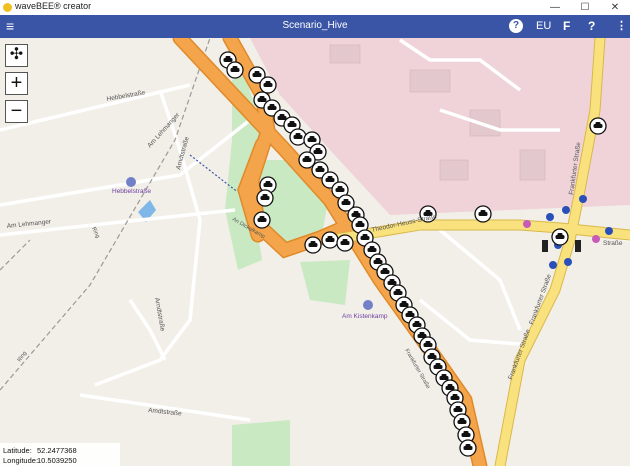  What do you see at coordinates (615, 7) in the screenshot?
I see `close-button: ✕` at bounding box center [615, 7].